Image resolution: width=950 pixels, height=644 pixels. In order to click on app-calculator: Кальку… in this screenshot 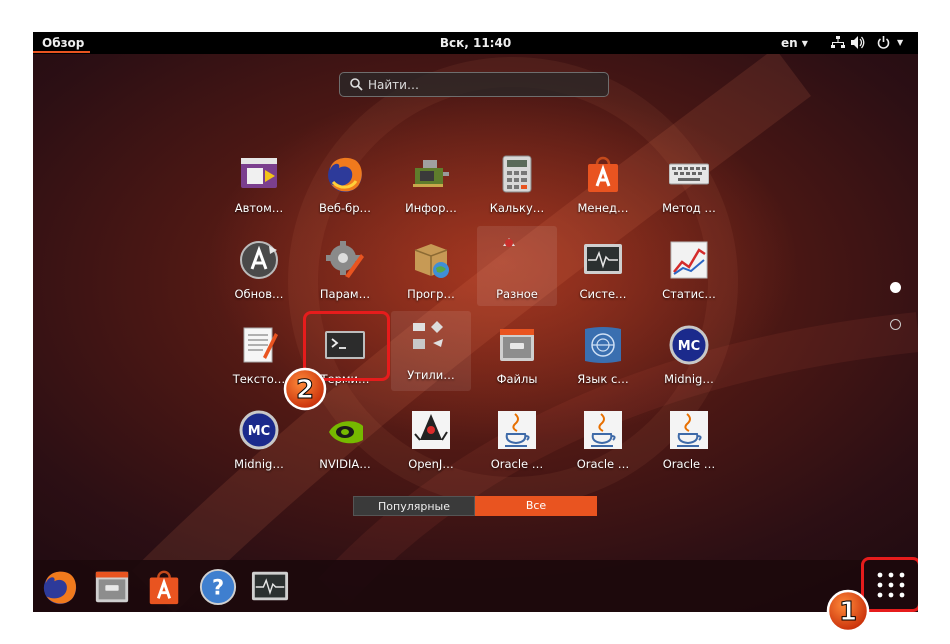, I will do `click(517, 180)`.